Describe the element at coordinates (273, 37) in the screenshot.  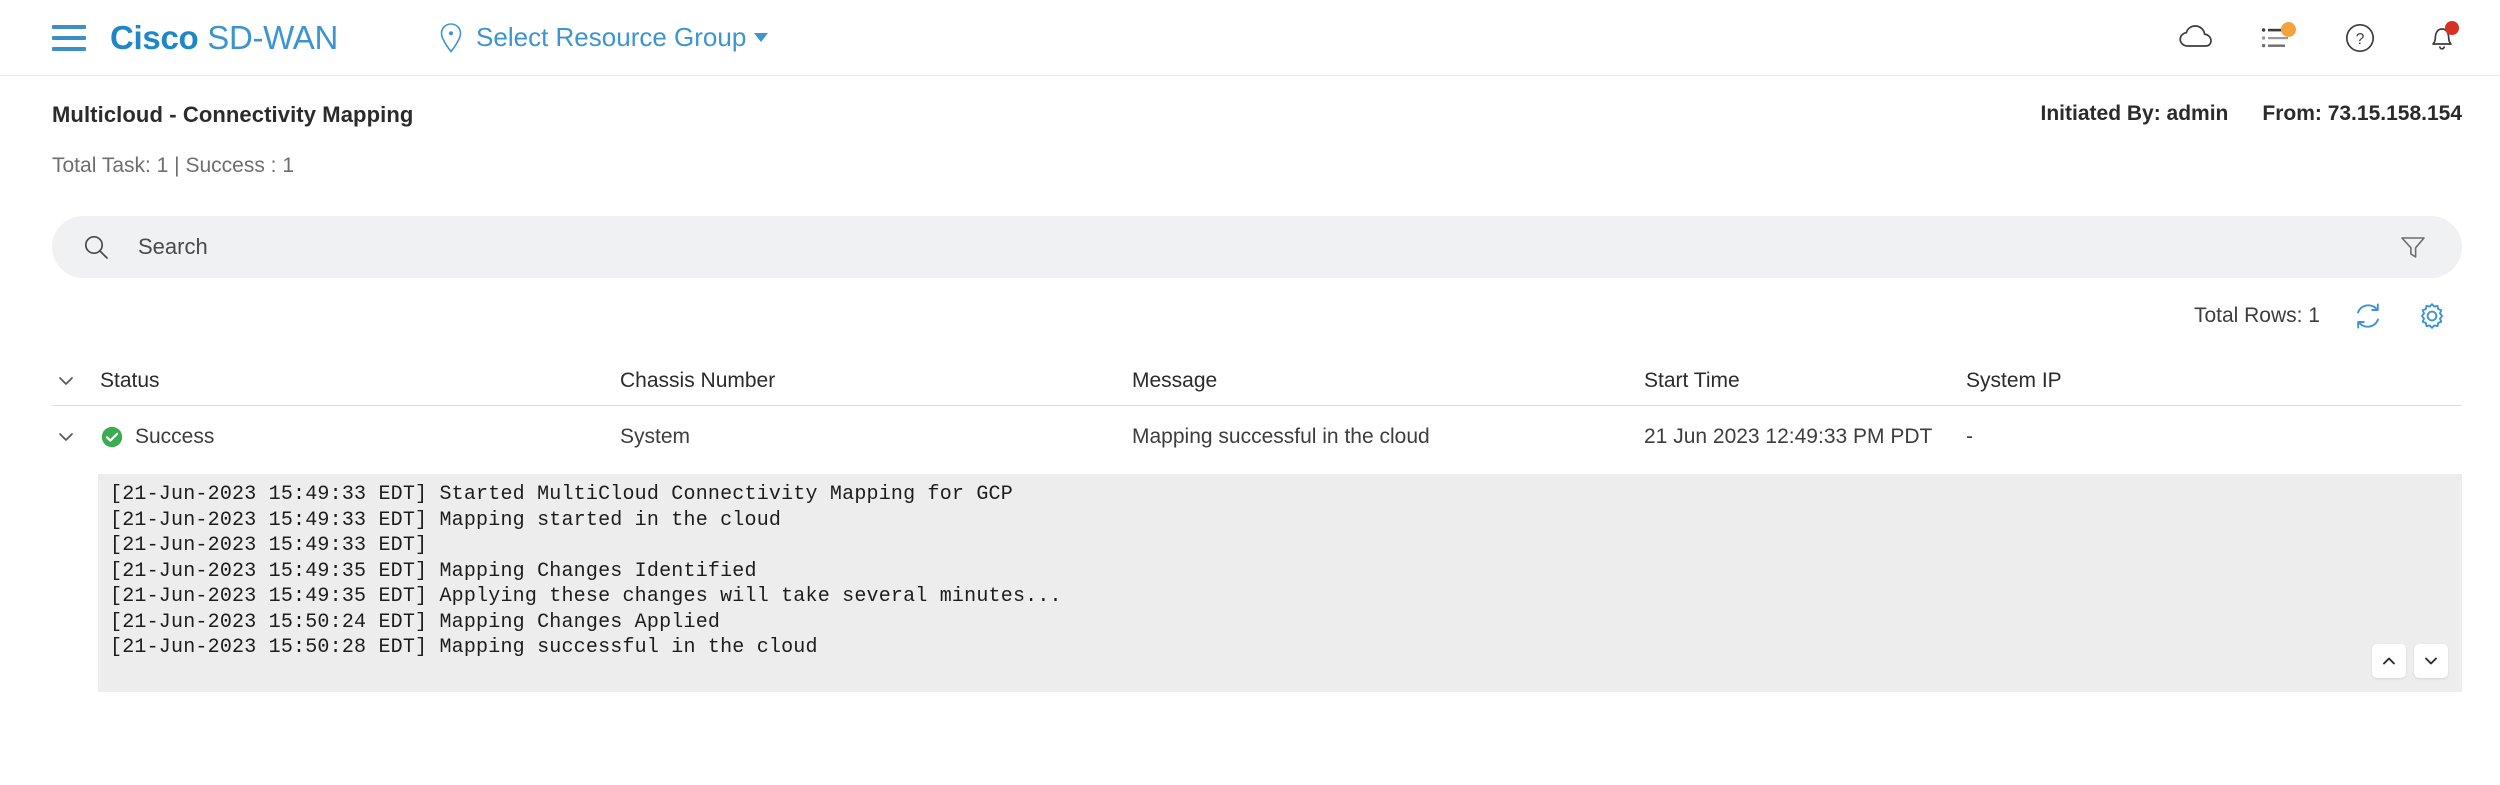
I see `brand-name-sdwan: SD-WAN` at that location.